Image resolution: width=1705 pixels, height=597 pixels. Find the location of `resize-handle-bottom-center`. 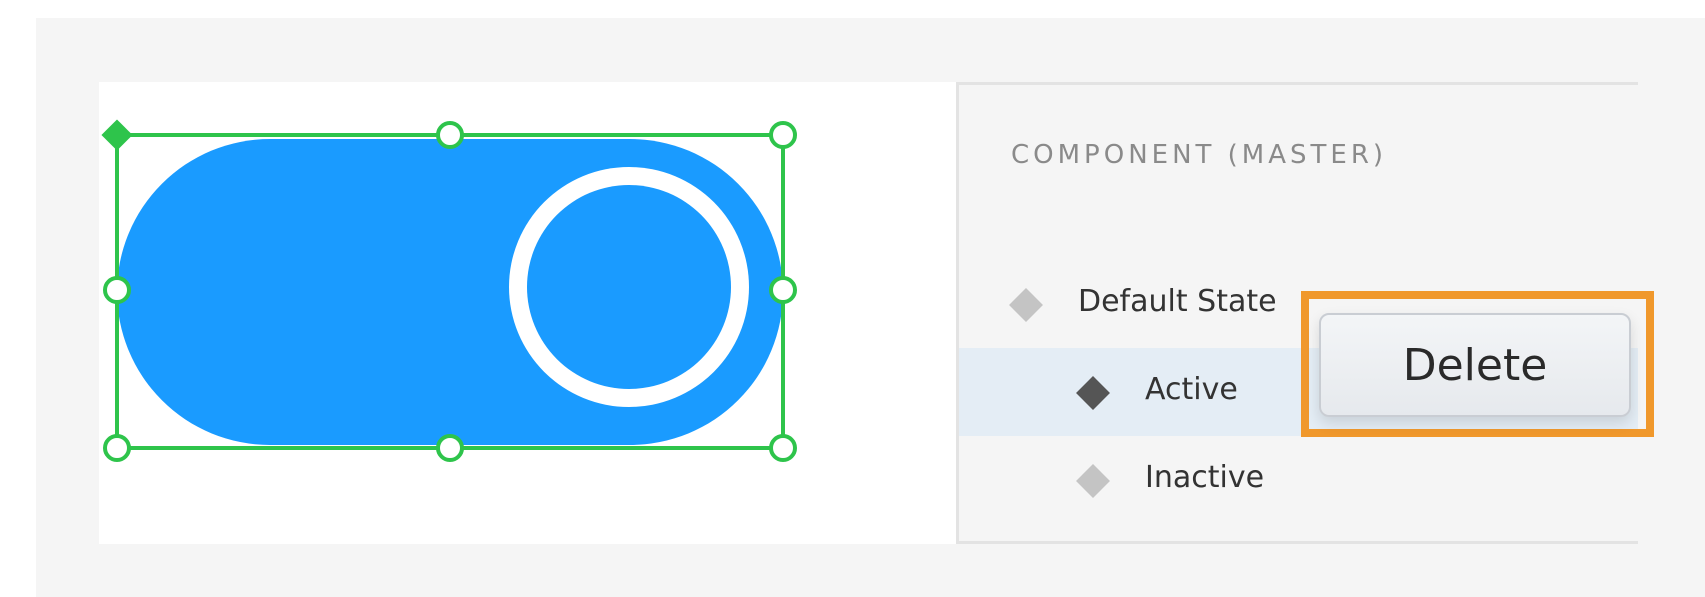

resize-handle-bottom-center is located at coordinates (450, 448).